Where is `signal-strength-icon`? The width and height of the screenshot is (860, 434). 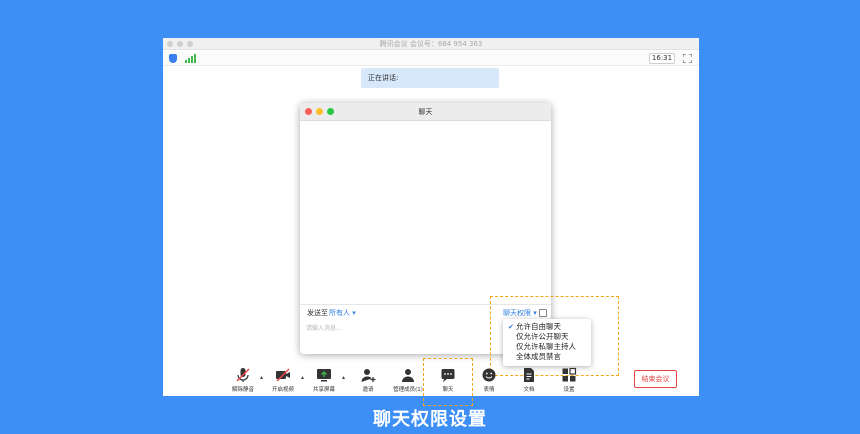
signal-strength-icon is located at coordinates (190, 58).